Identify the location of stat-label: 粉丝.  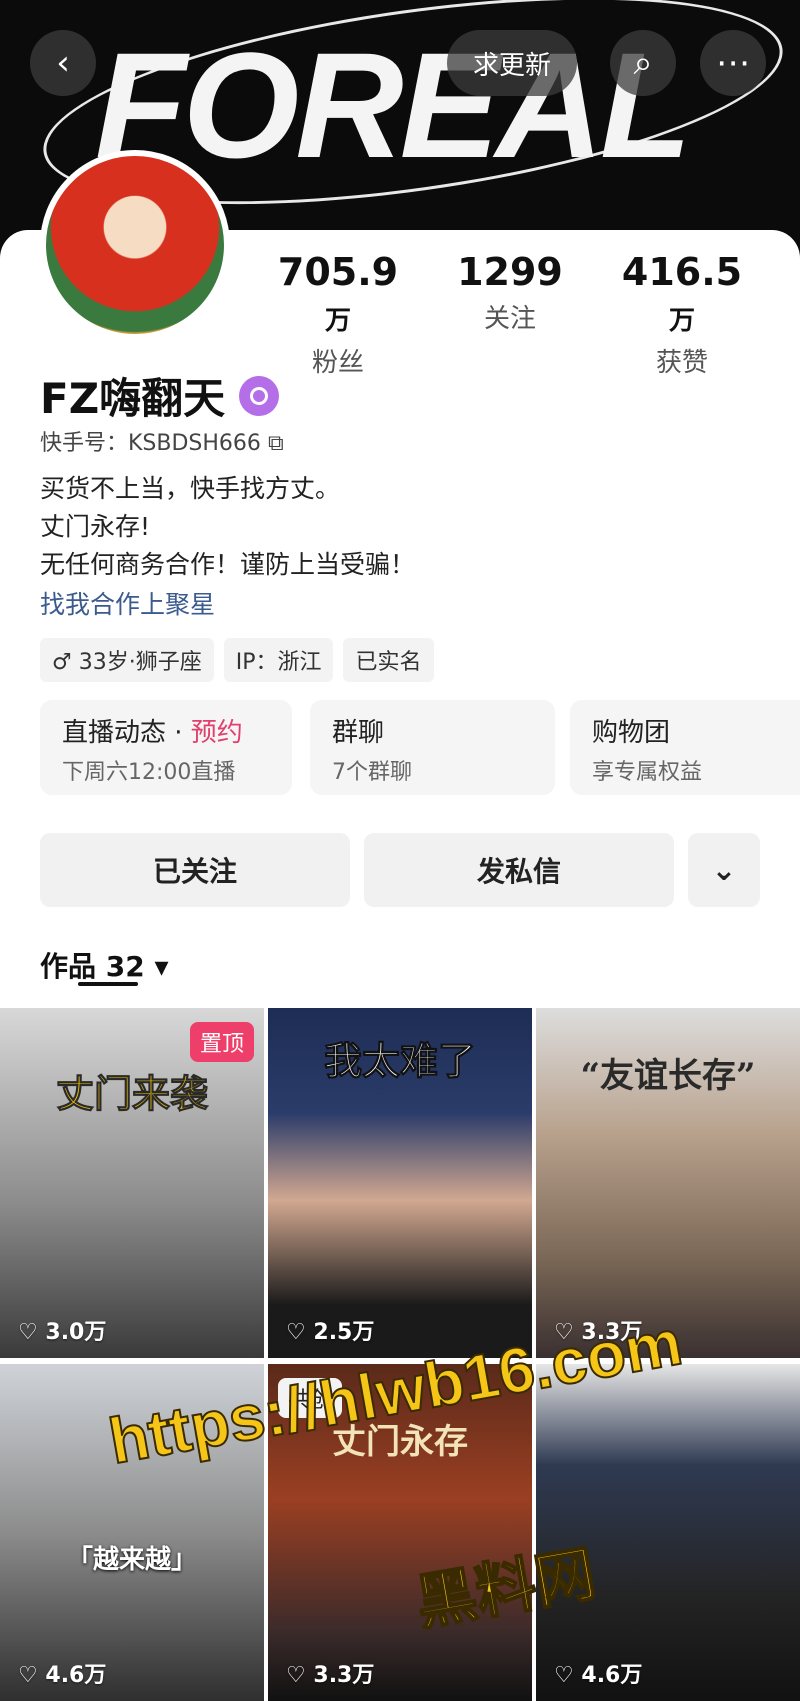
(337, 363).